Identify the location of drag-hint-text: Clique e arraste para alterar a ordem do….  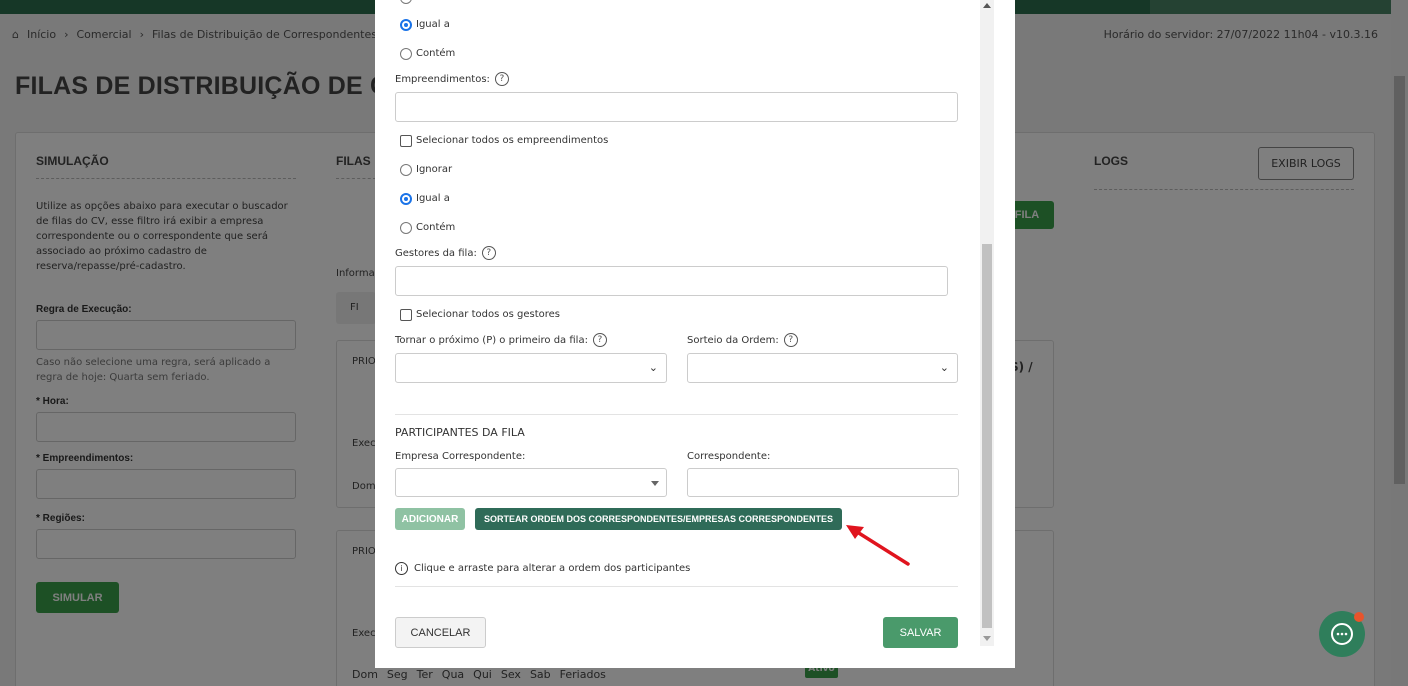
(552, 568).